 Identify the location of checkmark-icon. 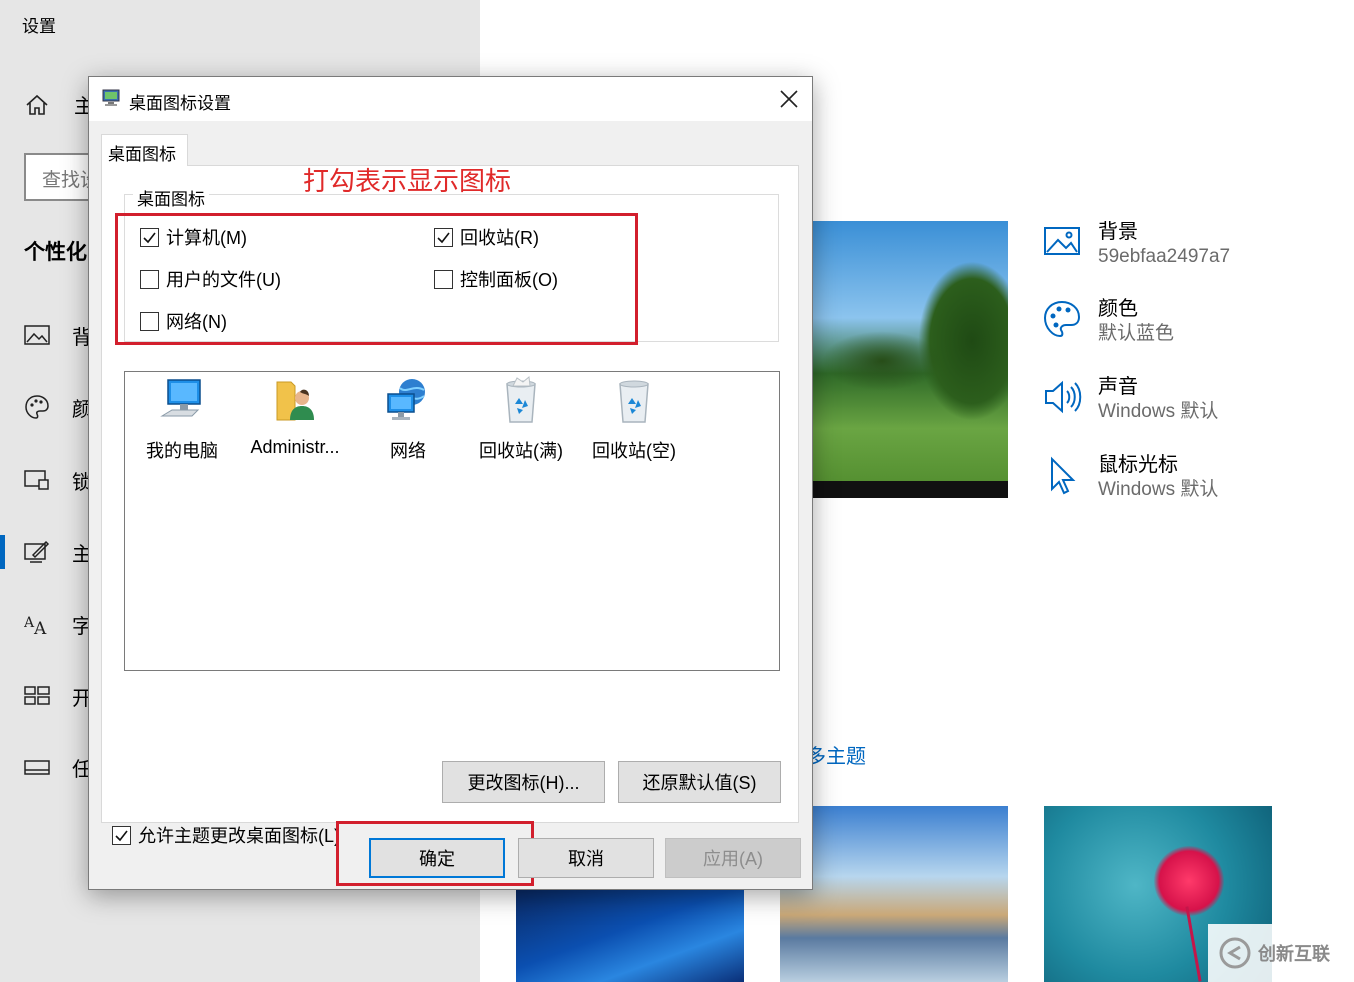
(121, 835).